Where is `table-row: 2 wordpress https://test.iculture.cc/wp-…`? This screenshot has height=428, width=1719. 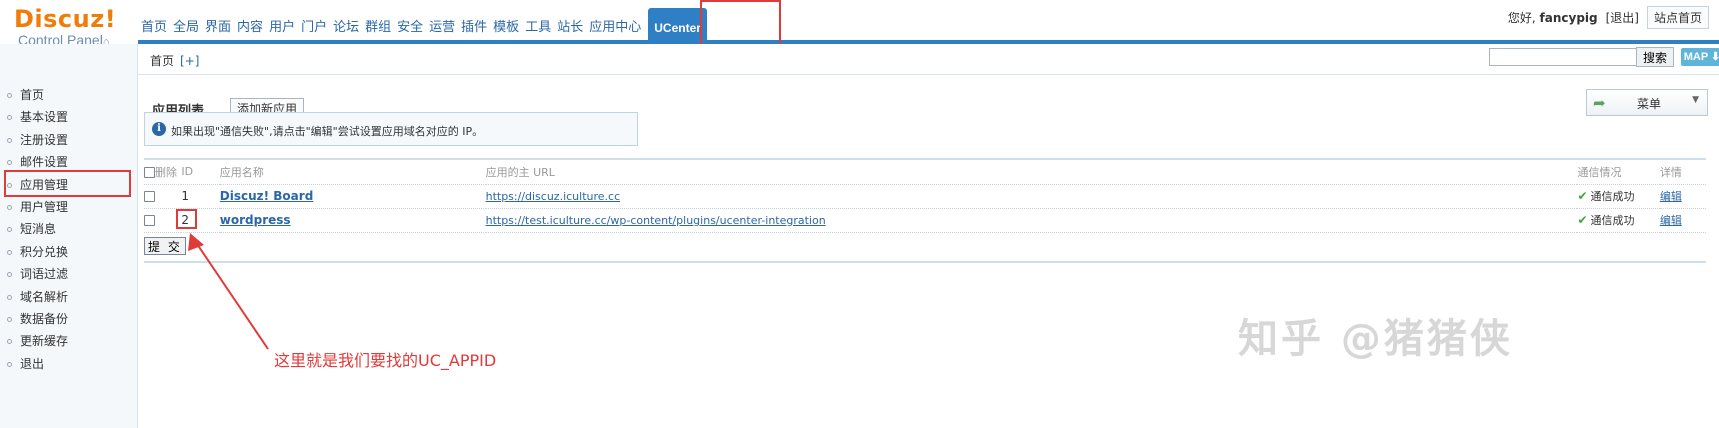
table-row: 2 wordpress https://test.iculture.cc/wp-… is located at coordinates (925, 220).